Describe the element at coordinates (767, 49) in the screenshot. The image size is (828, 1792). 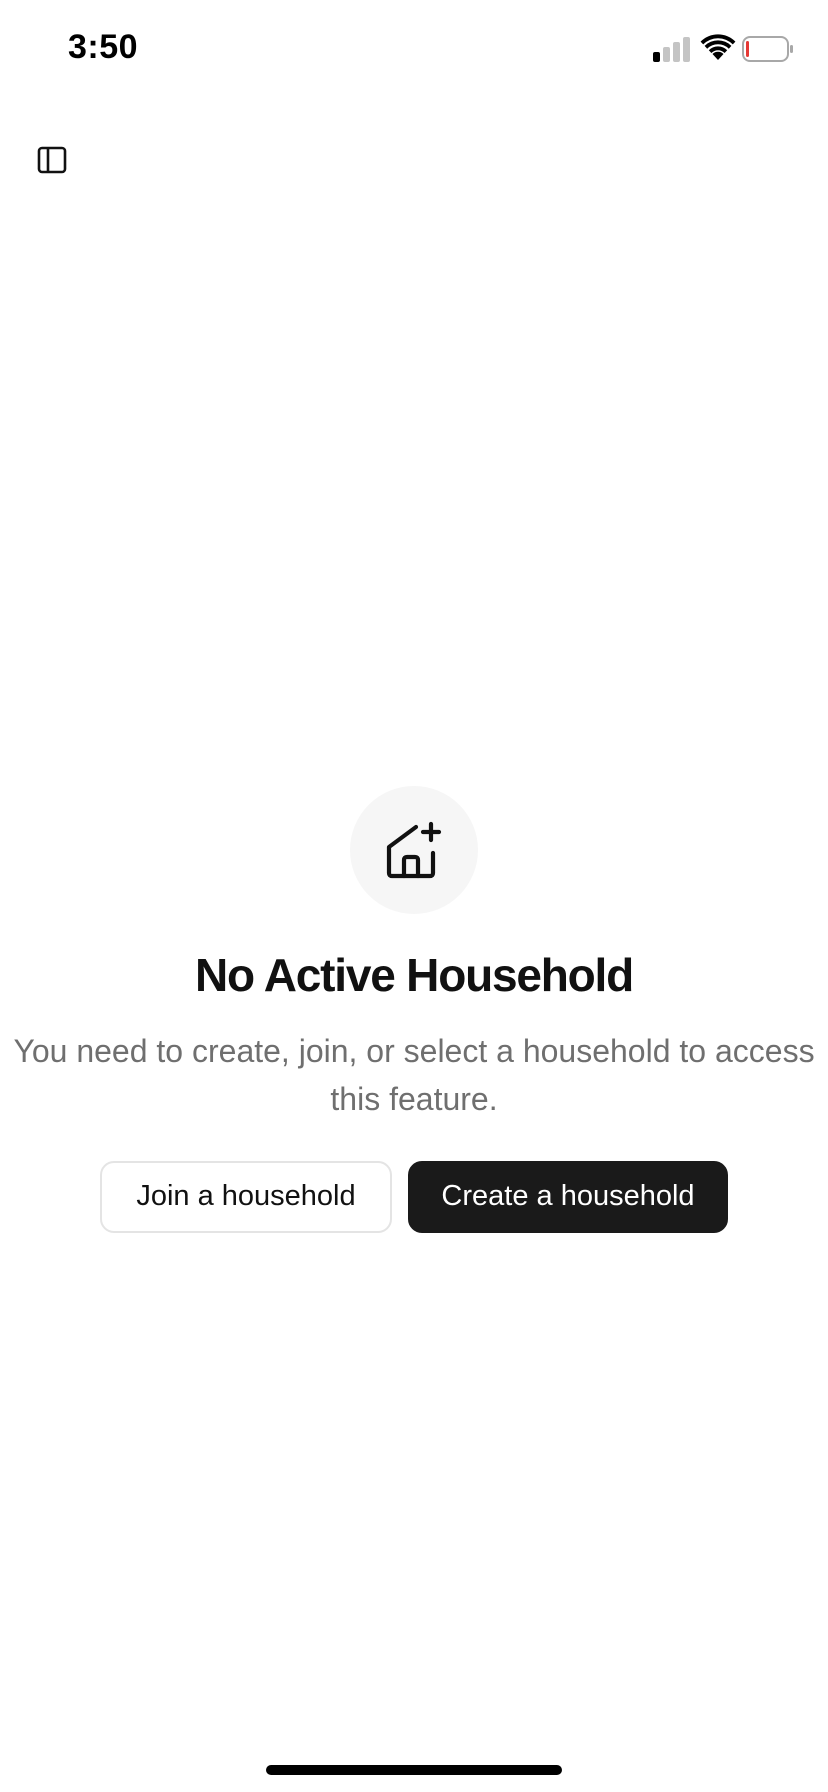
I see `battery-low-icon` at that location.